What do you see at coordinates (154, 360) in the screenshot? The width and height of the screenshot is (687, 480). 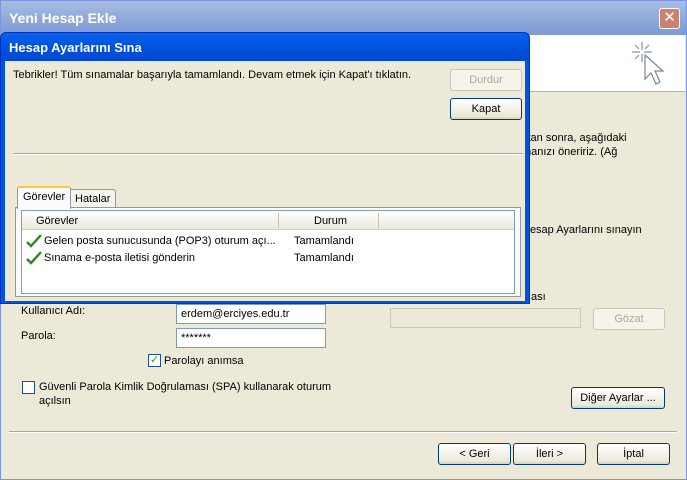 I see `remember-password-checkbox: ✓` at bounding box center [154, 360].